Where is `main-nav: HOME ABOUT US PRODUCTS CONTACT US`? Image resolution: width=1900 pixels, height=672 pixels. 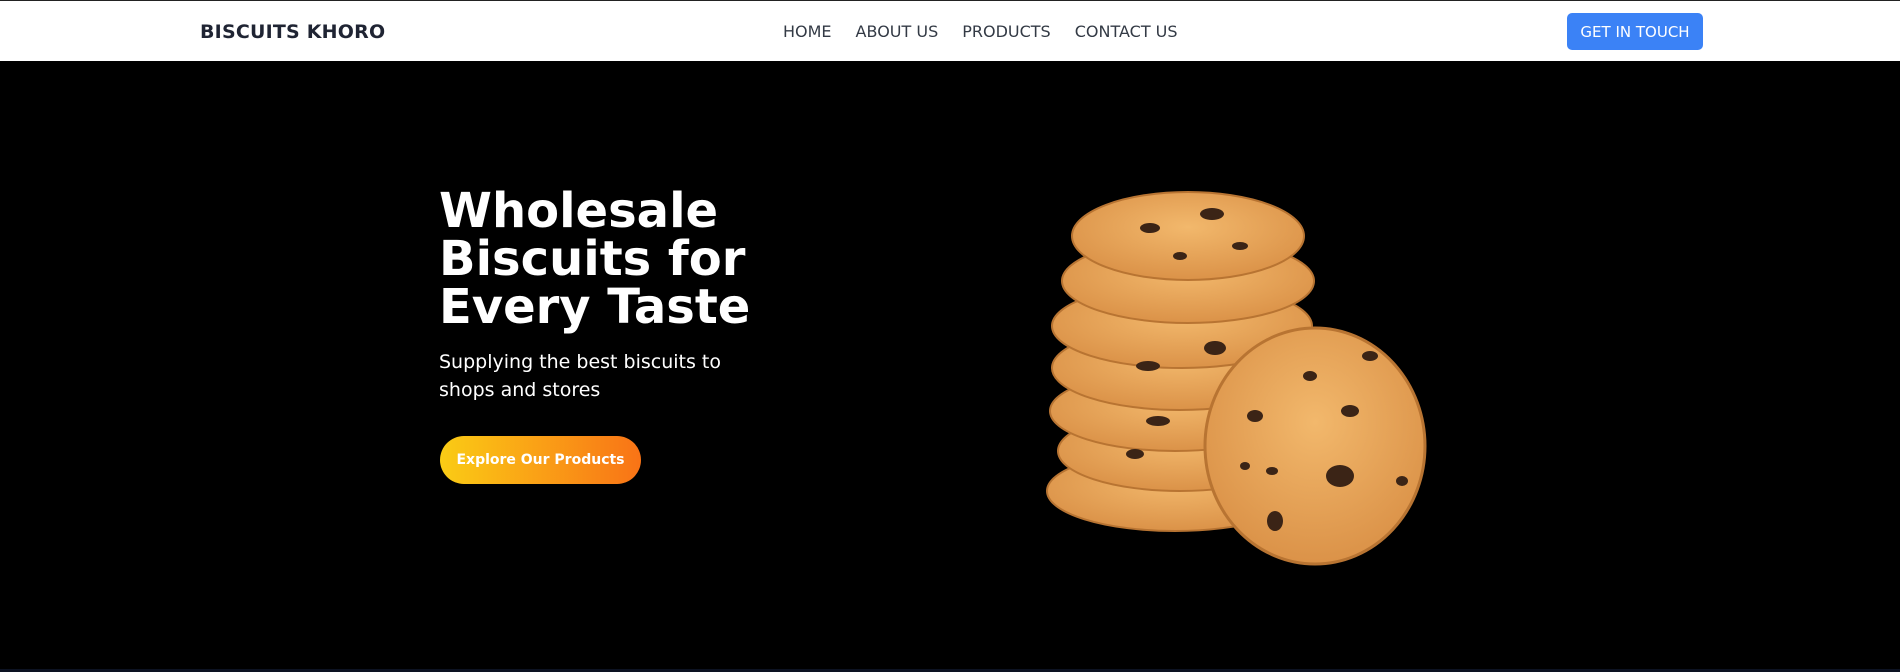 main-nav: HOME ABOUT US PRODUCTS CONTACT US is located at coordinates (992, 31).